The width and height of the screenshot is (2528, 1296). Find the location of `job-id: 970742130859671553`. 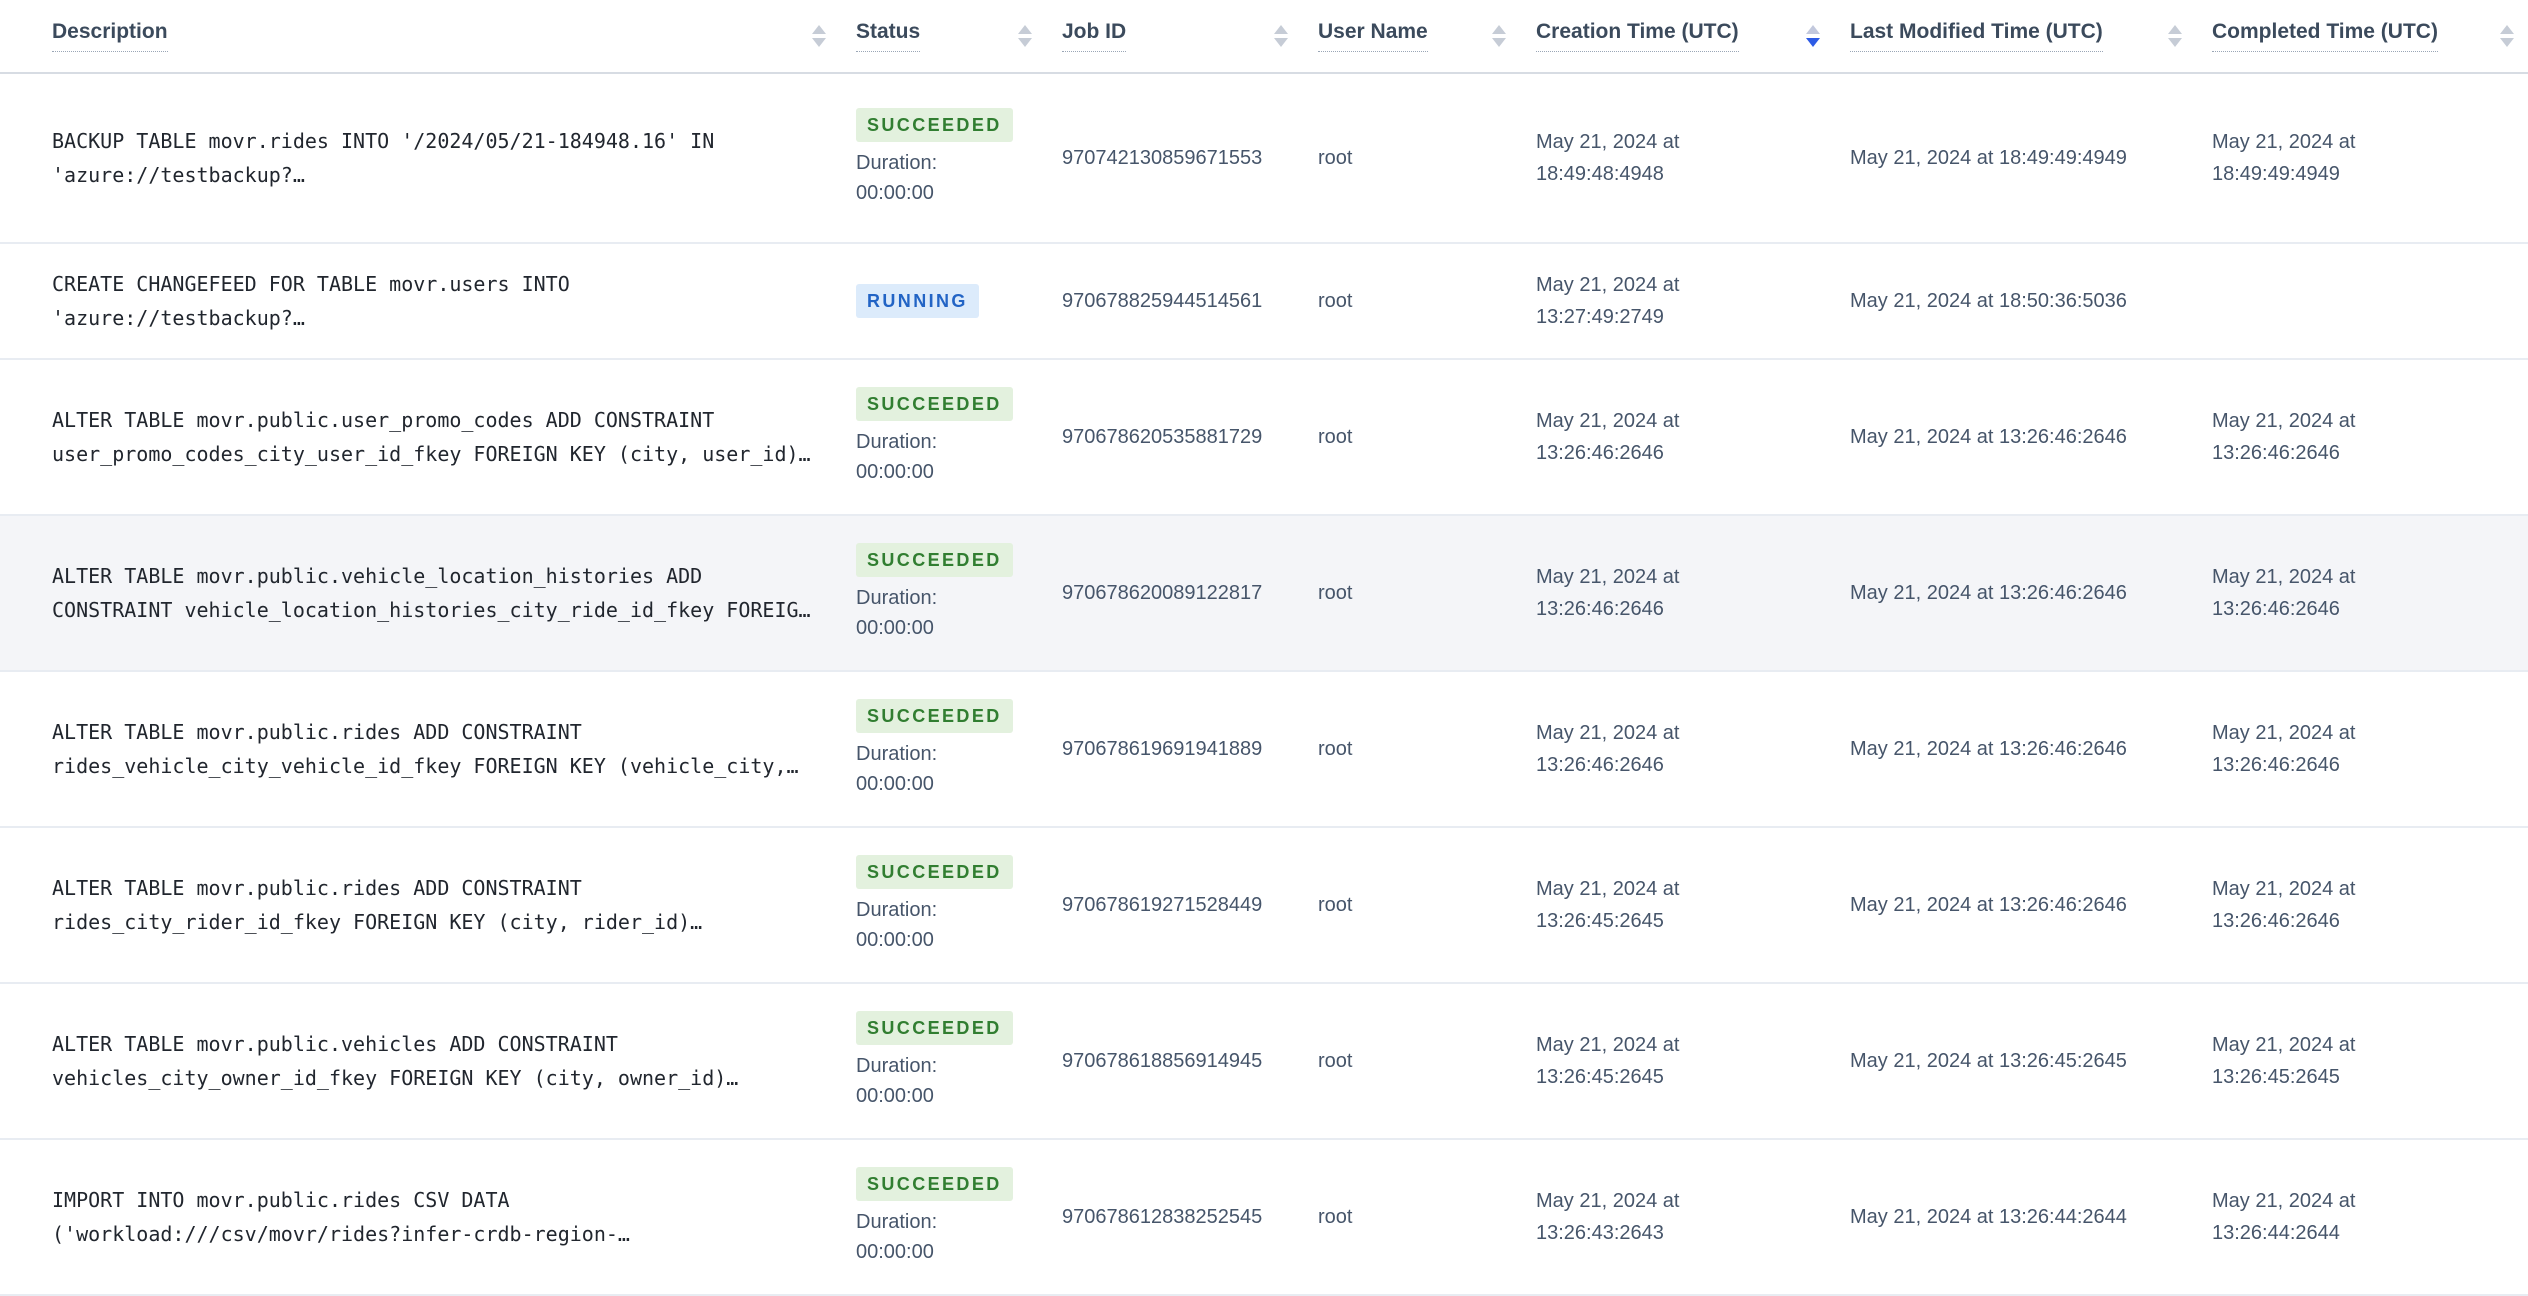

job-id: 970742130859671553 is located at coordinates (1162, 158).